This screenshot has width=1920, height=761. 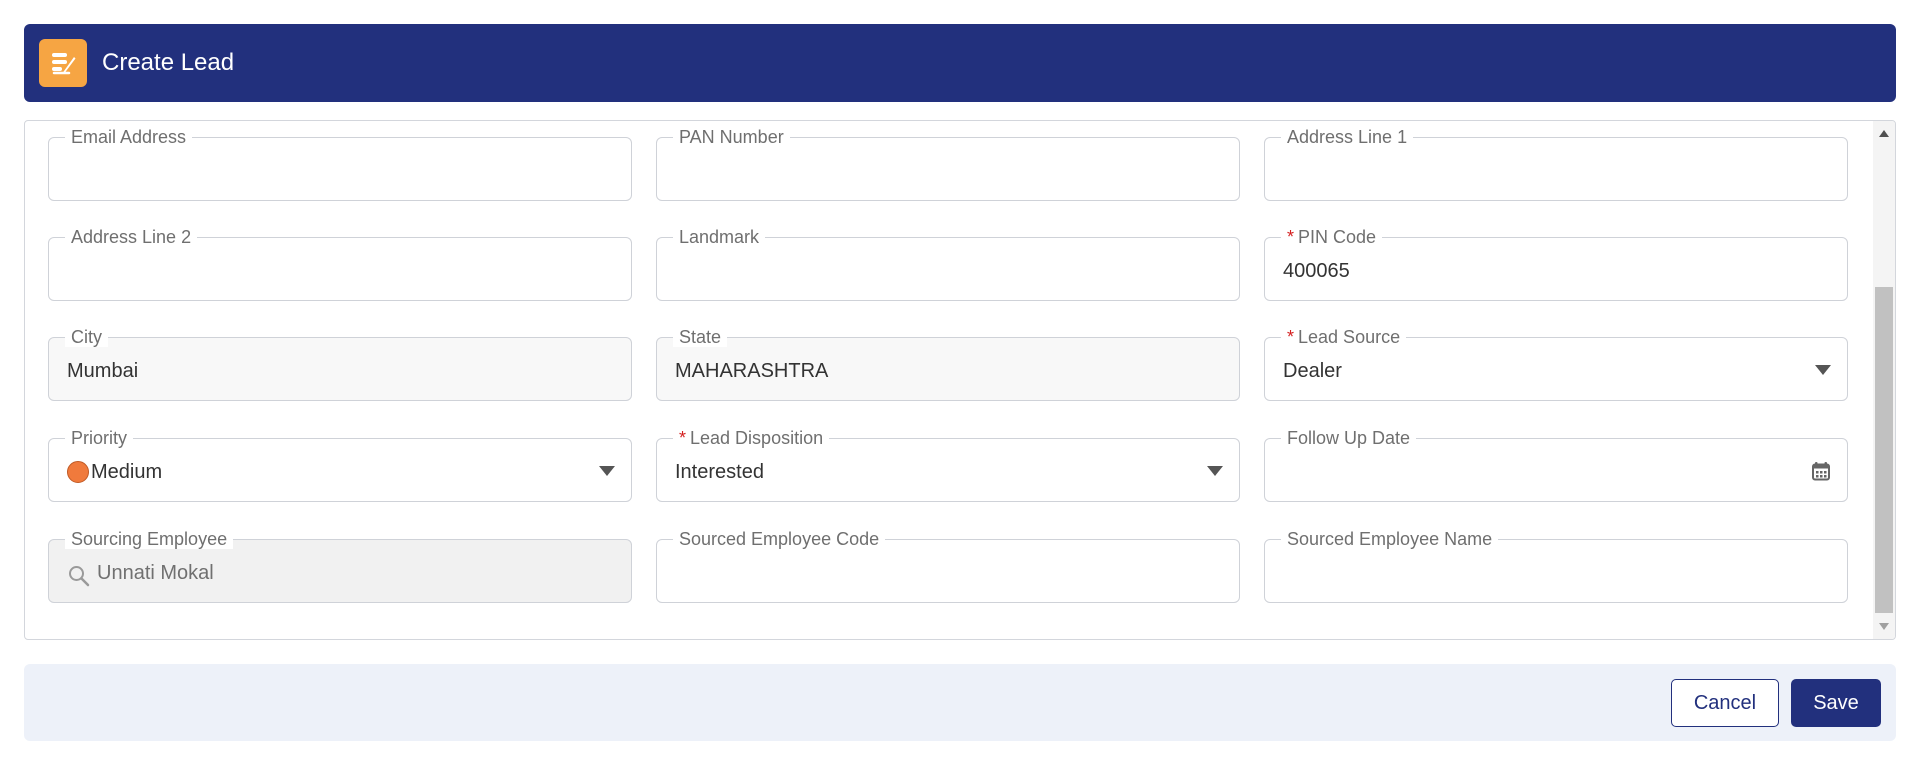 What do you see at coordinates (99, 438) in the screenshot?
I see `priority-label: Priority` at bounding box center [99, 438].